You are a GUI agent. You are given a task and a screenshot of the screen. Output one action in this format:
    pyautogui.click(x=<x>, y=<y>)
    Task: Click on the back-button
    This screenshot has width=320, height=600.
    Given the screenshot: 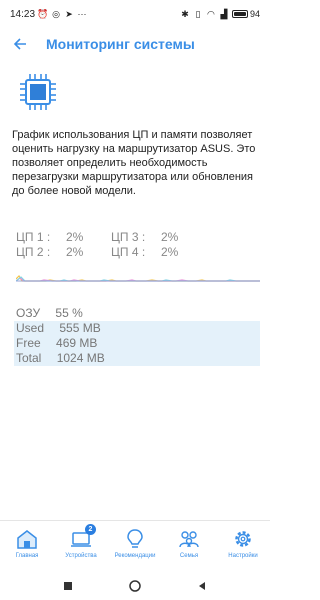 What is the action you would take?
    pyautogui.click(x=20, y=44)
    